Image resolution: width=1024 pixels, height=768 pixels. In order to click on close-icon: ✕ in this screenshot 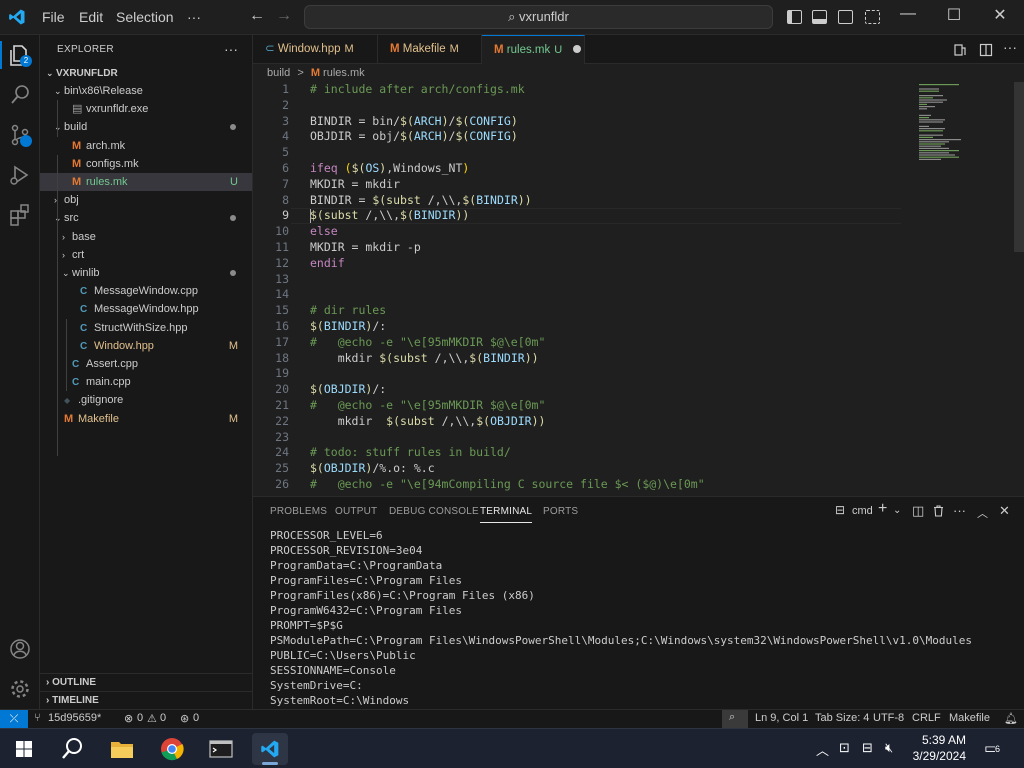, I will do `click(1000, 15)`.